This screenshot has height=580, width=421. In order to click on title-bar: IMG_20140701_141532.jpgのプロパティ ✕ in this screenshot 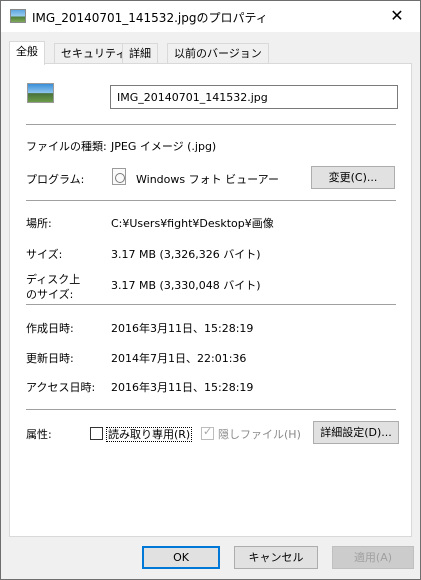, I will do `click(210, 16)`.